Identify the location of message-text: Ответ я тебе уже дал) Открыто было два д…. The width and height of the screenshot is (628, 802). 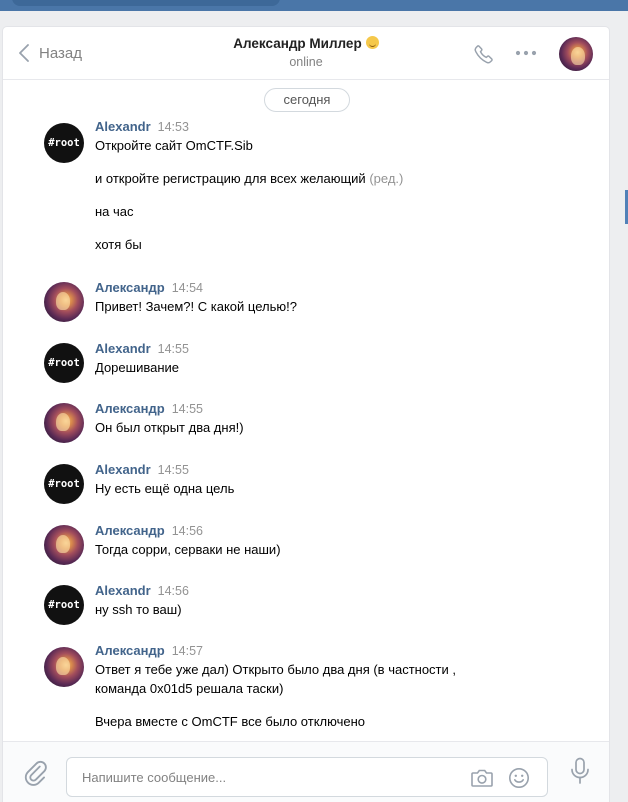
(275, 669).